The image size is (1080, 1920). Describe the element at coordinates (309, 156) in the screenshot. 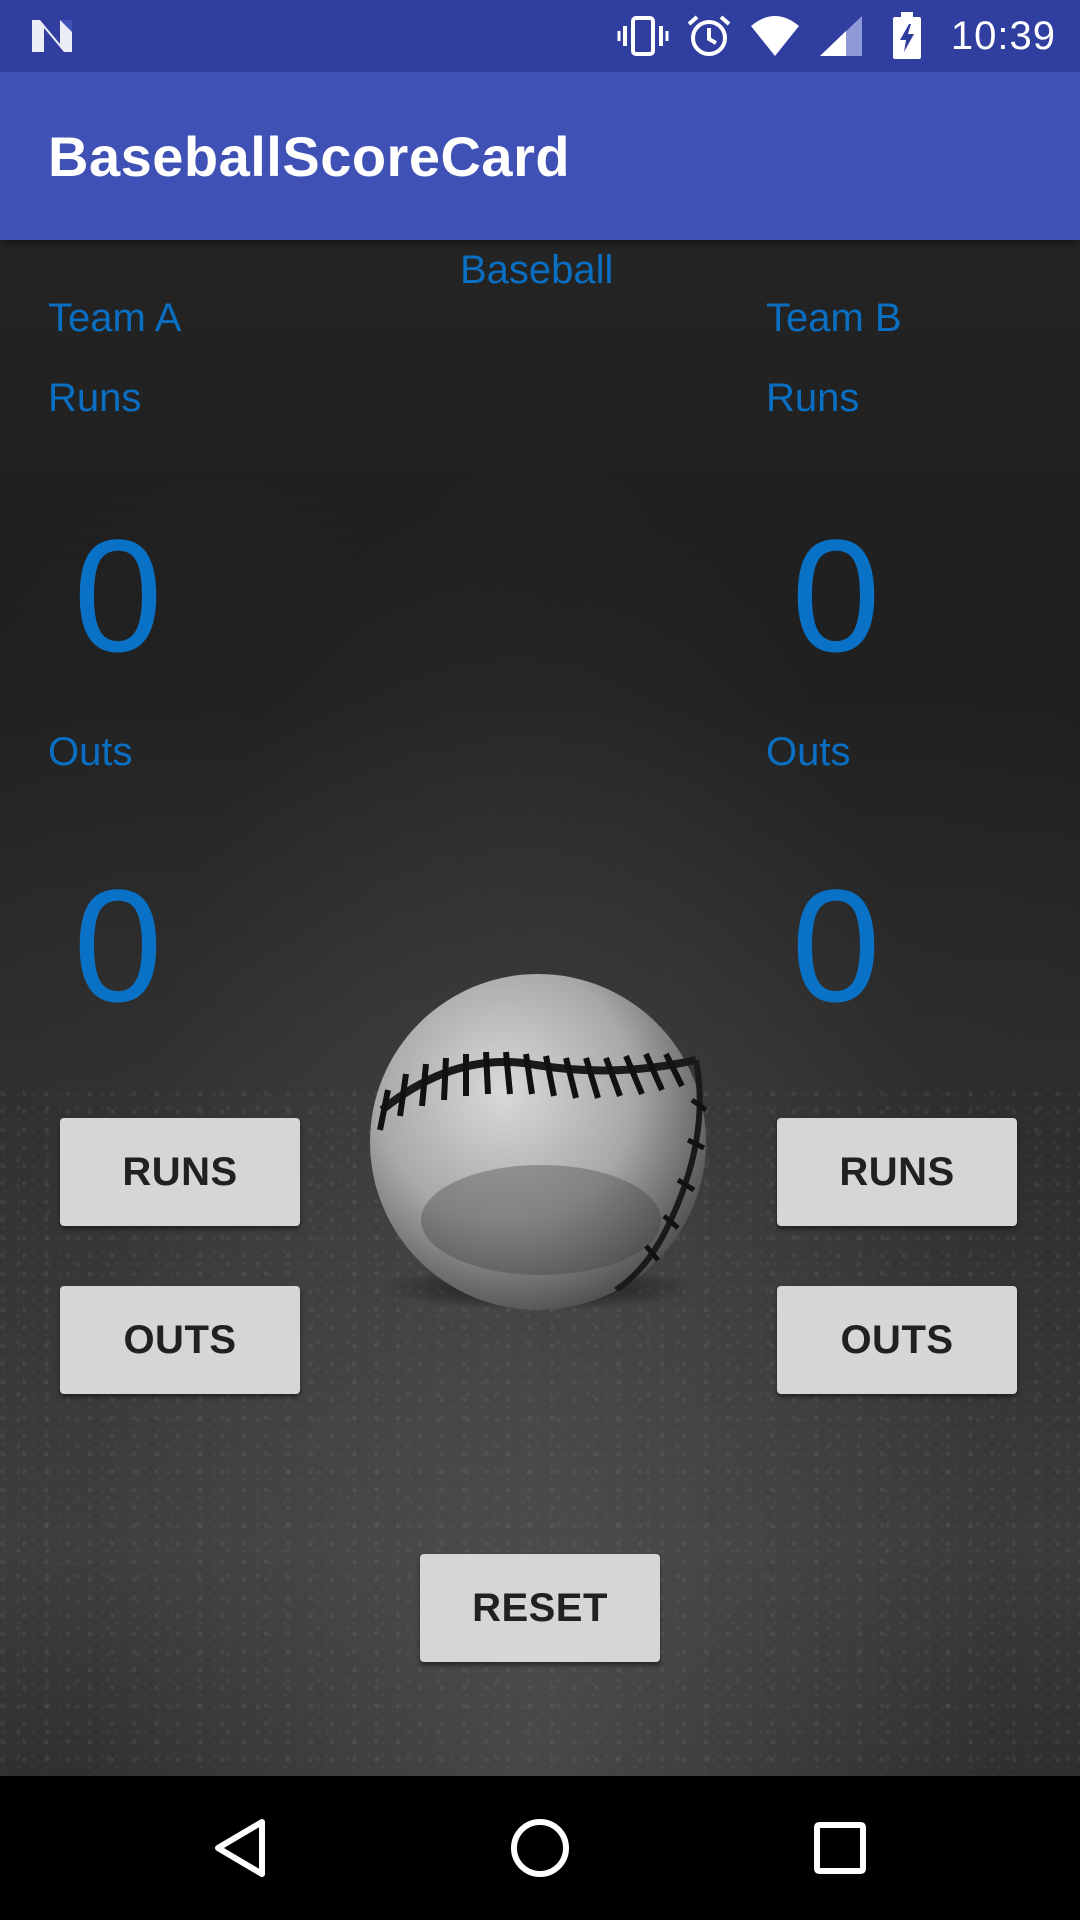

I see `app-title: BaseballScoreCard` at that location.